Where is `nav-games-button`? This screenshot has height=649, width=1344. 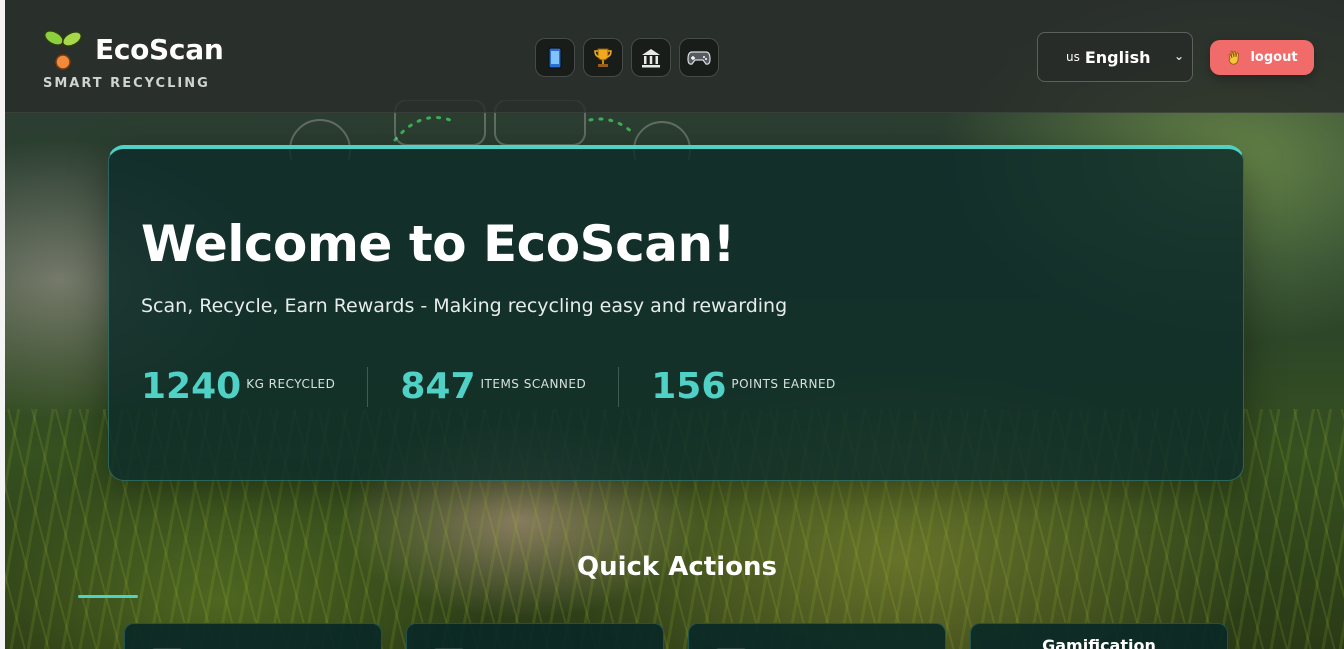 nav-games-button is located at coordinates (699, 57).